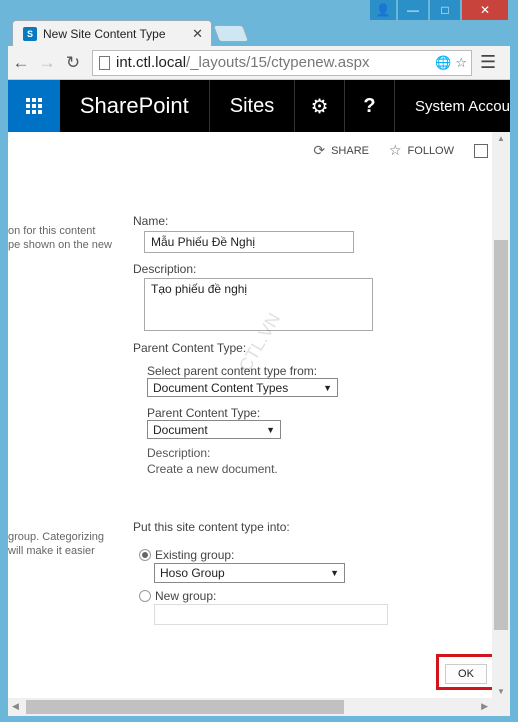 Image resolution: width=518 pixels, height=722 pixels. I want to click on parent-desc-value: Create a new document., so click(212, 469).